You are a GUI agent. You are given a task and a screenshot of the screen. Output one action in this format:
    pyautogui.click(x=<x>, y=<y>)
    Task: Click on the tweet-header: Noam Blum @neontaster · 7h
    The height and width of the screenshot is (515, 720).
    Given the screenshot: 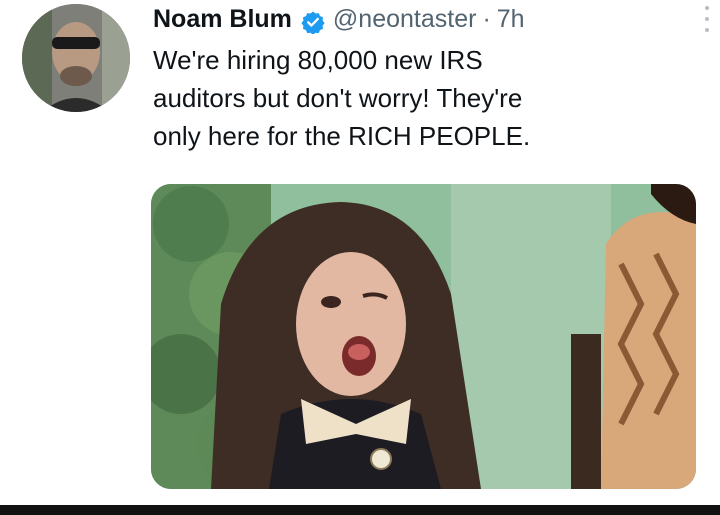 What is the action you would take?
    pyautogui.click(x=427, y=19)
    